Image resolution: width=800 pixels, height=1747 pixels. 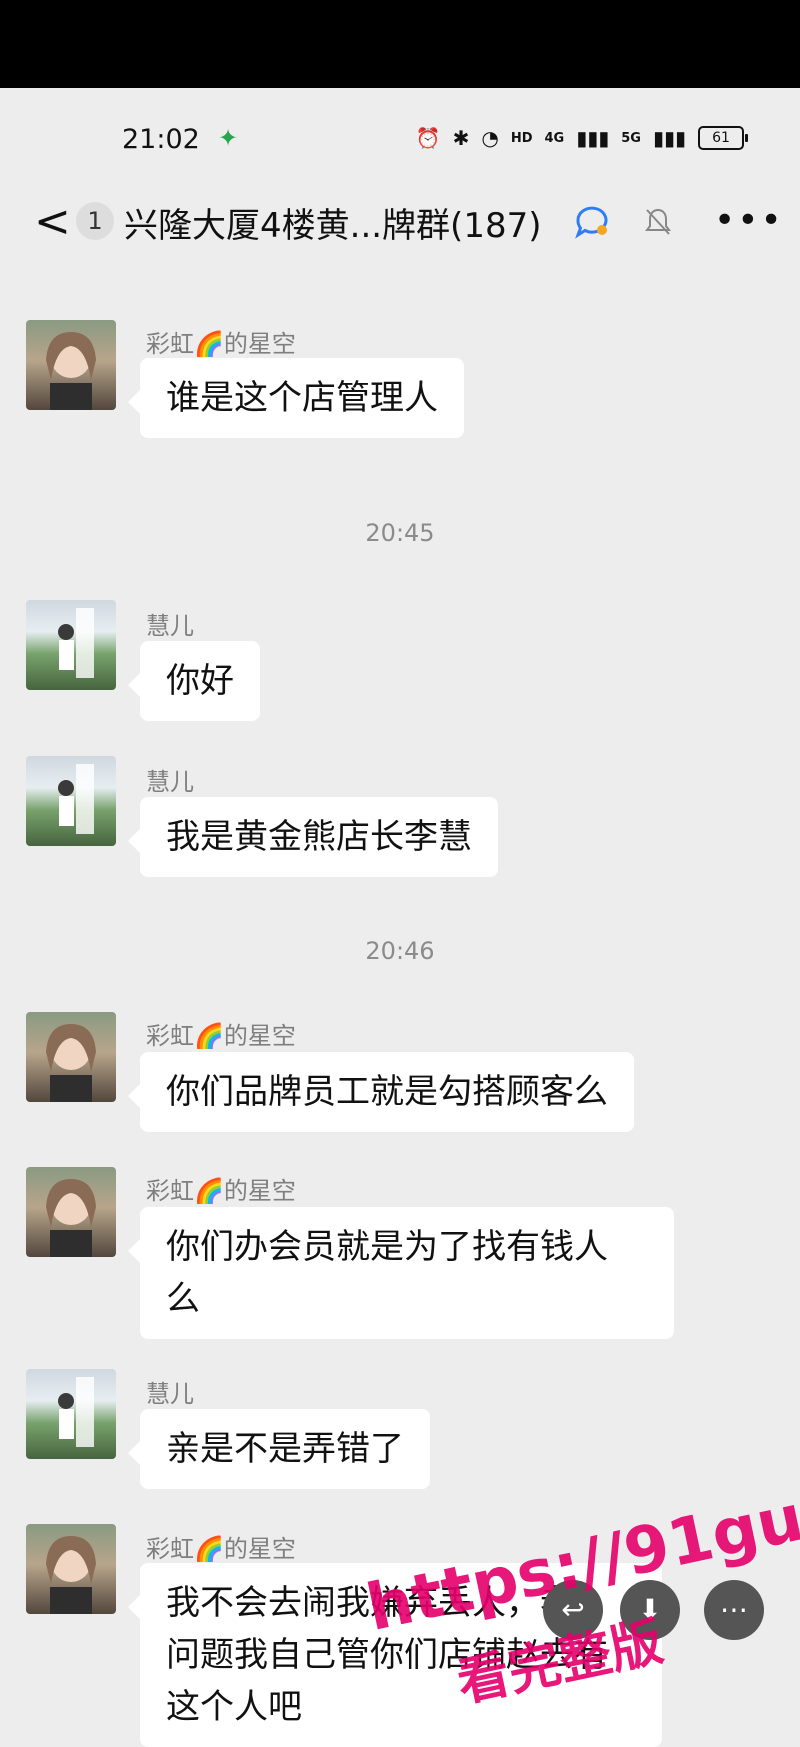 What do you see at coordinates (554, 138) in the screenshot?
I see `4g-signal: 4G` at bounding box center [554, 138].